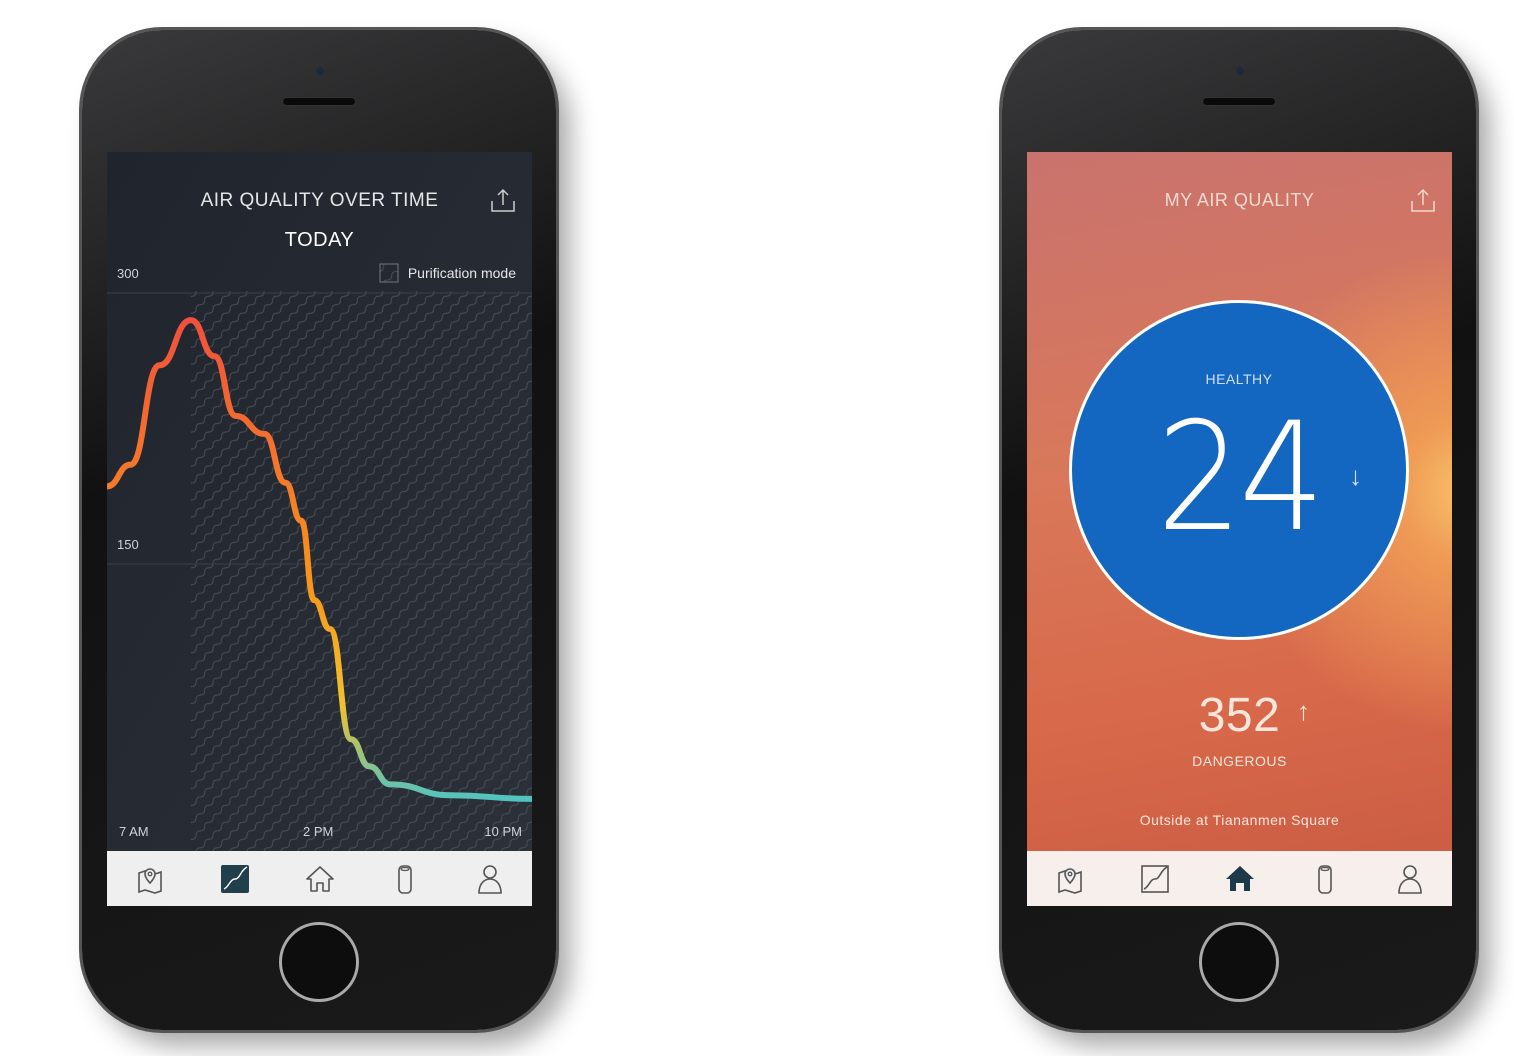 The width and height of the screenshot is (1514, 1056). What do you see at coordinates (1239, 715) in the screenshot?
I see `outdoor-value: 352` at bounding box center [1239, 715].